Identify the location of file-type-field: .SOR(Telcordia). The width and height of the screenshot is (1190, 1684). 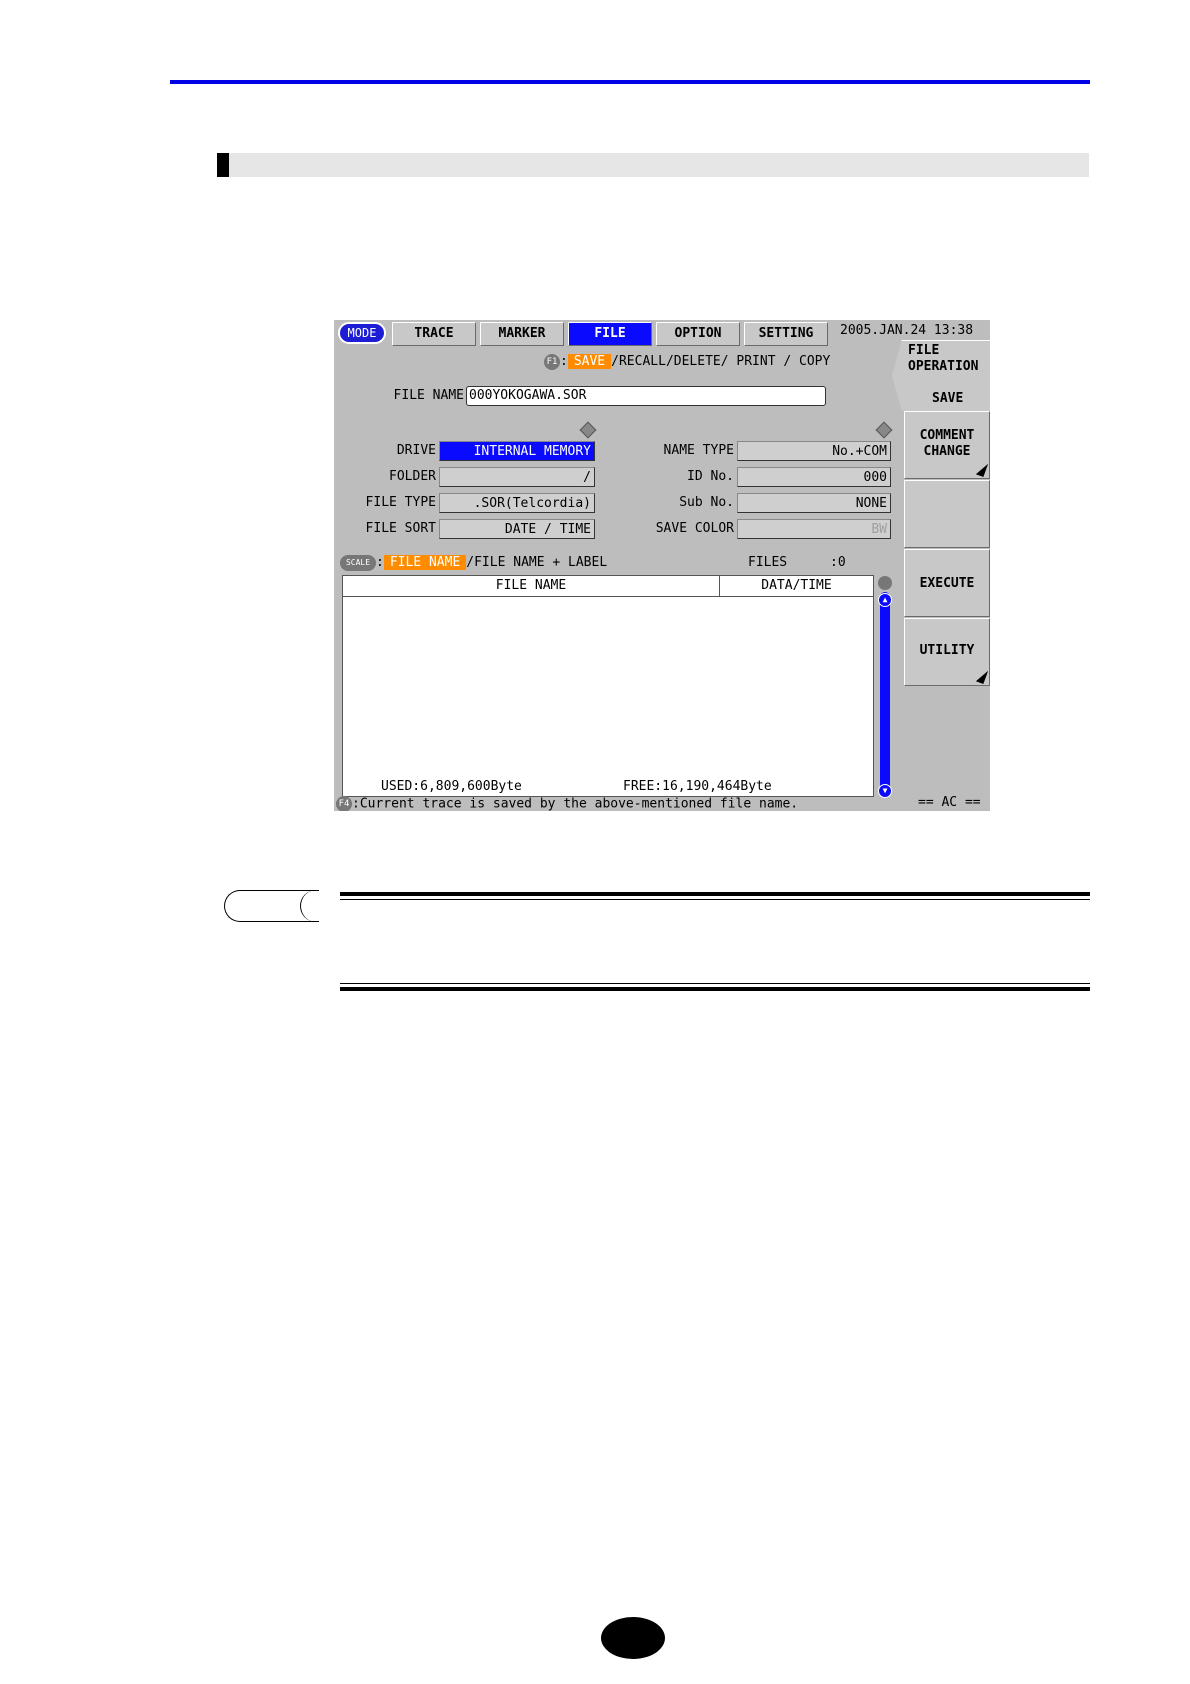
(517, 503).